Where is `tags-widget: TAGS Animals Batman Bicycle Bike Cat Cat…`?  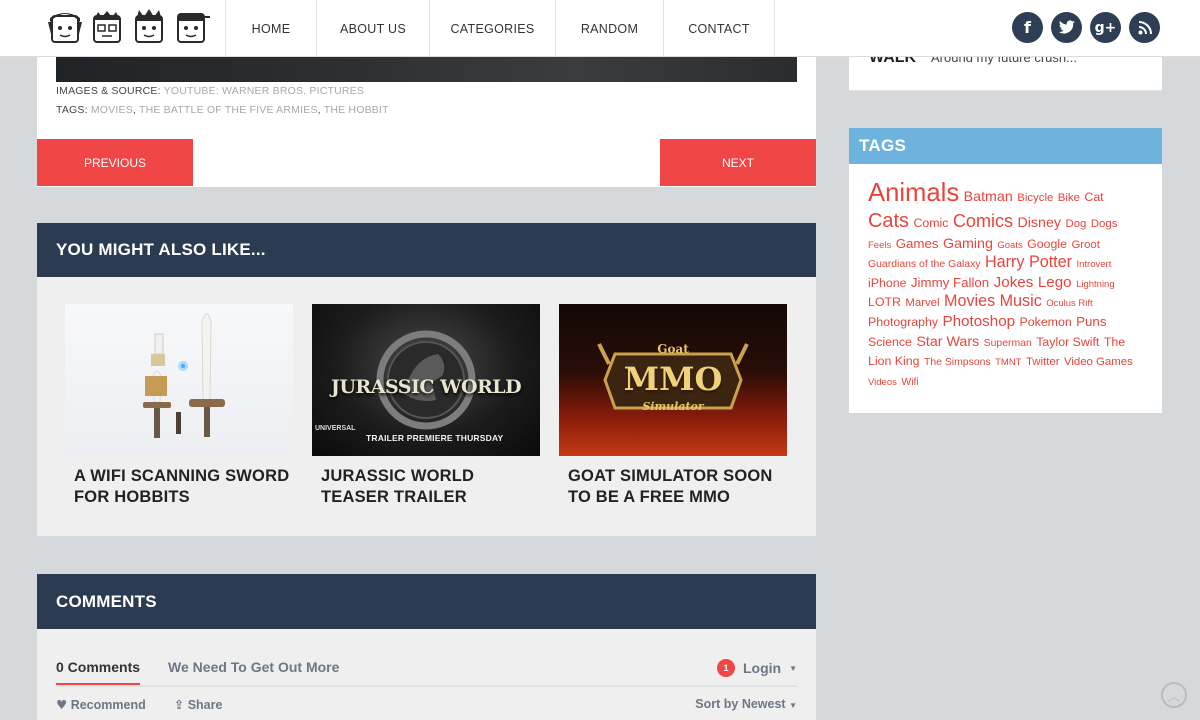
tags-widget: TAGS Animals Batman Bicycle Bike Cat Cat… is located at coordinates (1005, 270).